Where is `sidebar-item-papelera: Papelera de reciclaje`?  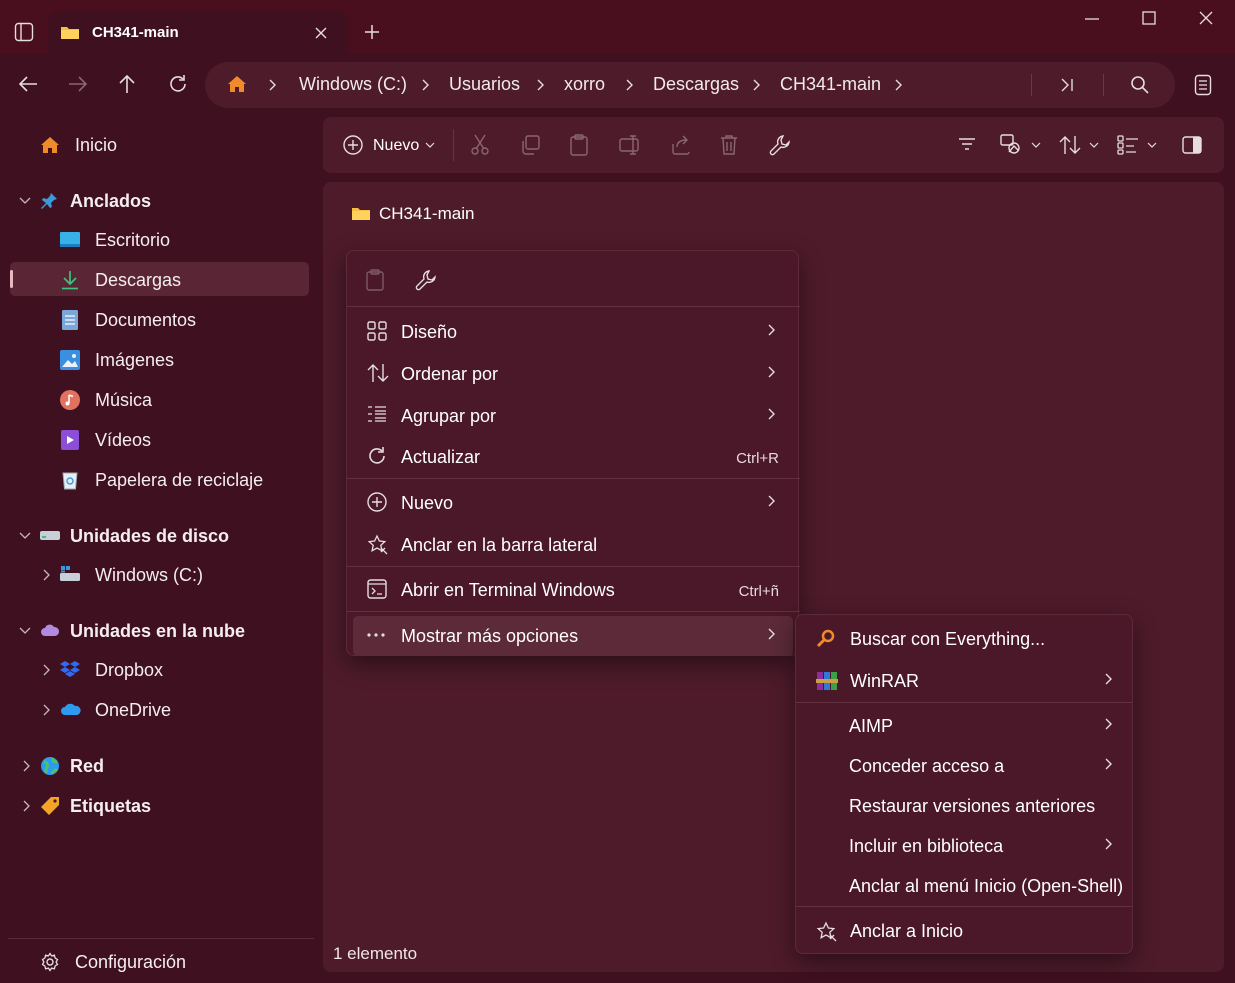
sidebar-item-papelera: Papelera de reciclaje is located at coordinates (160, 480).